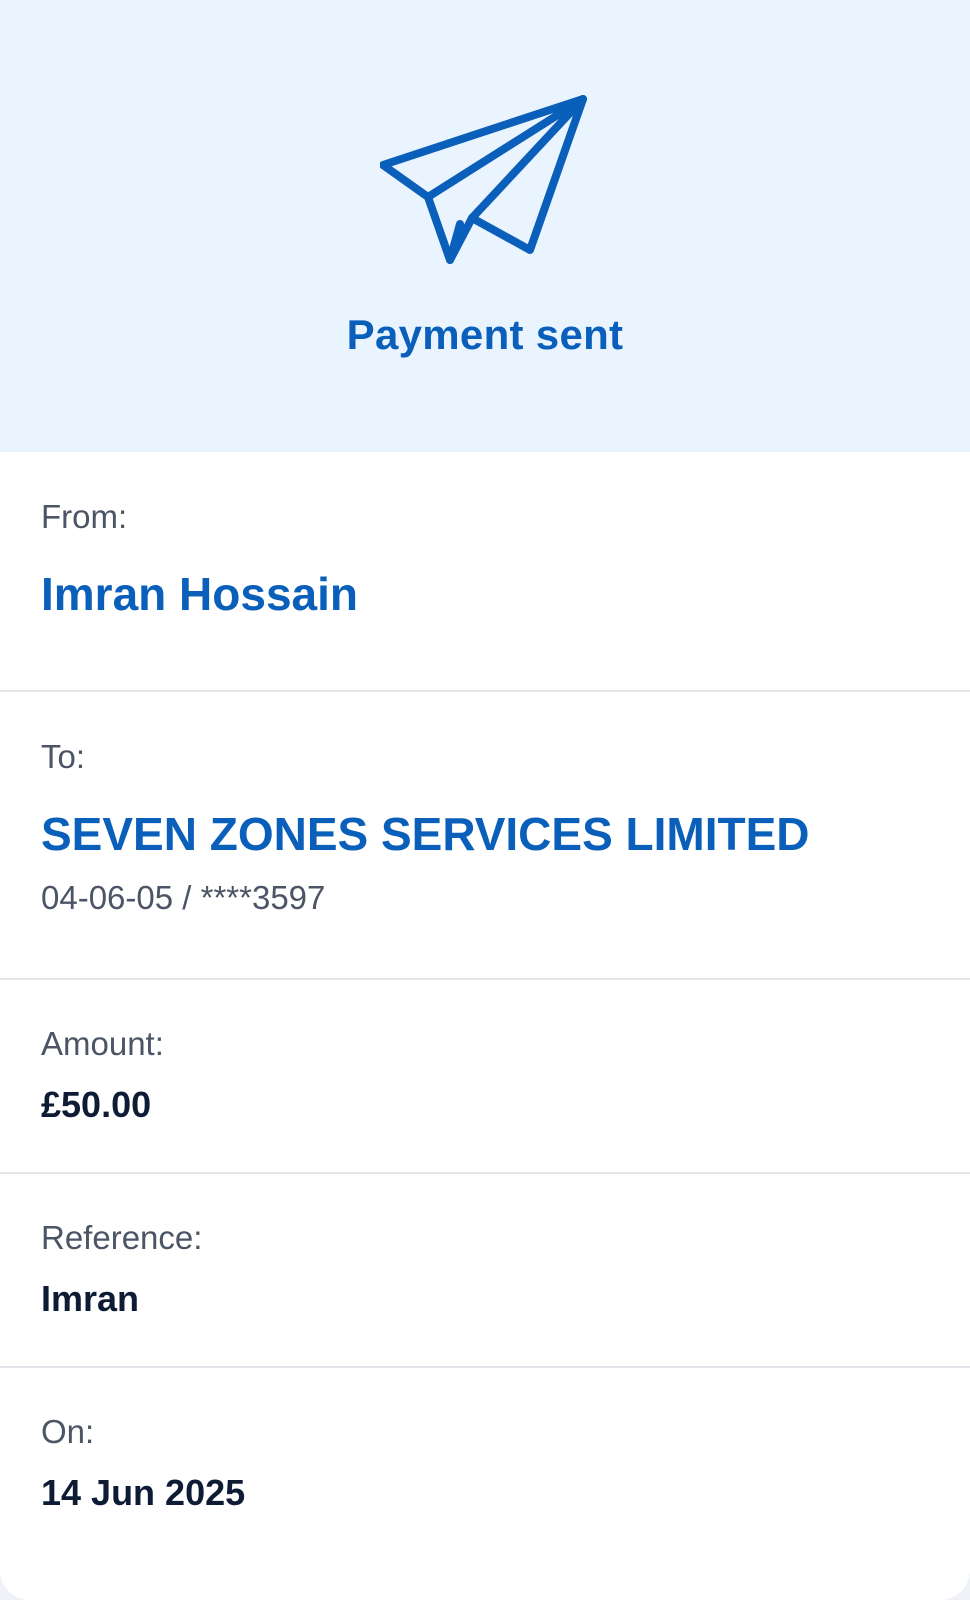 The height and width of the screenshot is (1600, 970). I want to click on amount-label: Amount:, so click(102, 1043).